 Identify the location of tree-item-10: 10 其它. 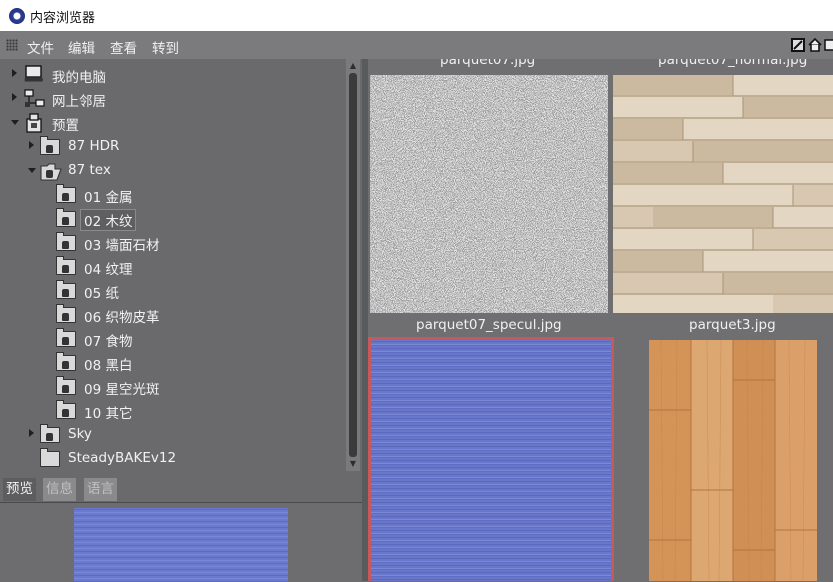
(173, 410).